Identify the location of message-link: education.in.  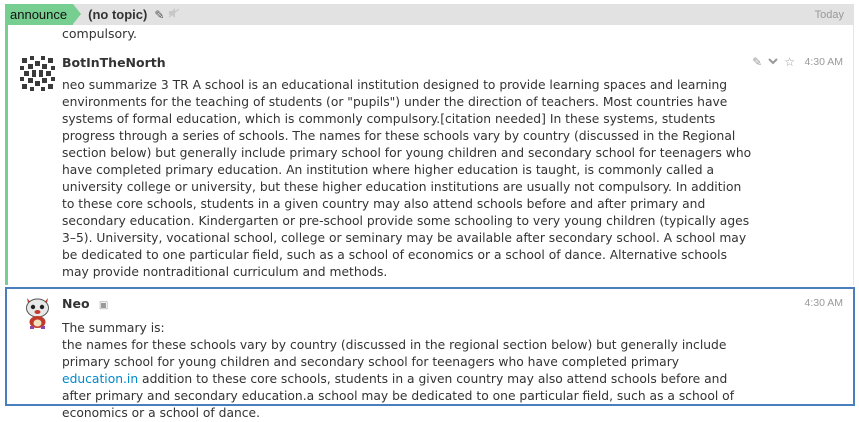
(100, 379).